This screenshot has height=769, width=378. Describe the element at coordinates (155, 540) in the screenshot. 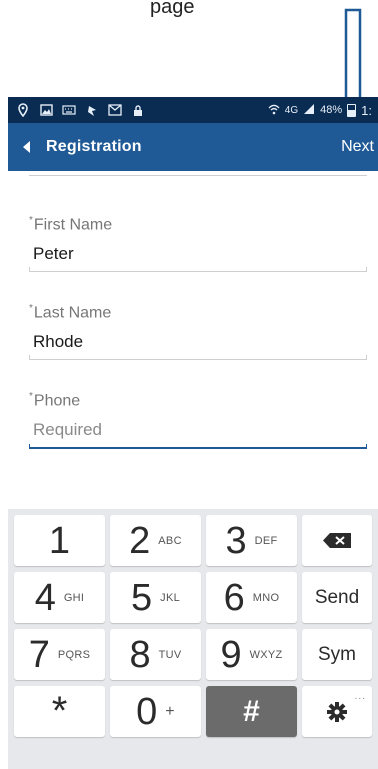

I see `key-2: 2 ABC` at that location.